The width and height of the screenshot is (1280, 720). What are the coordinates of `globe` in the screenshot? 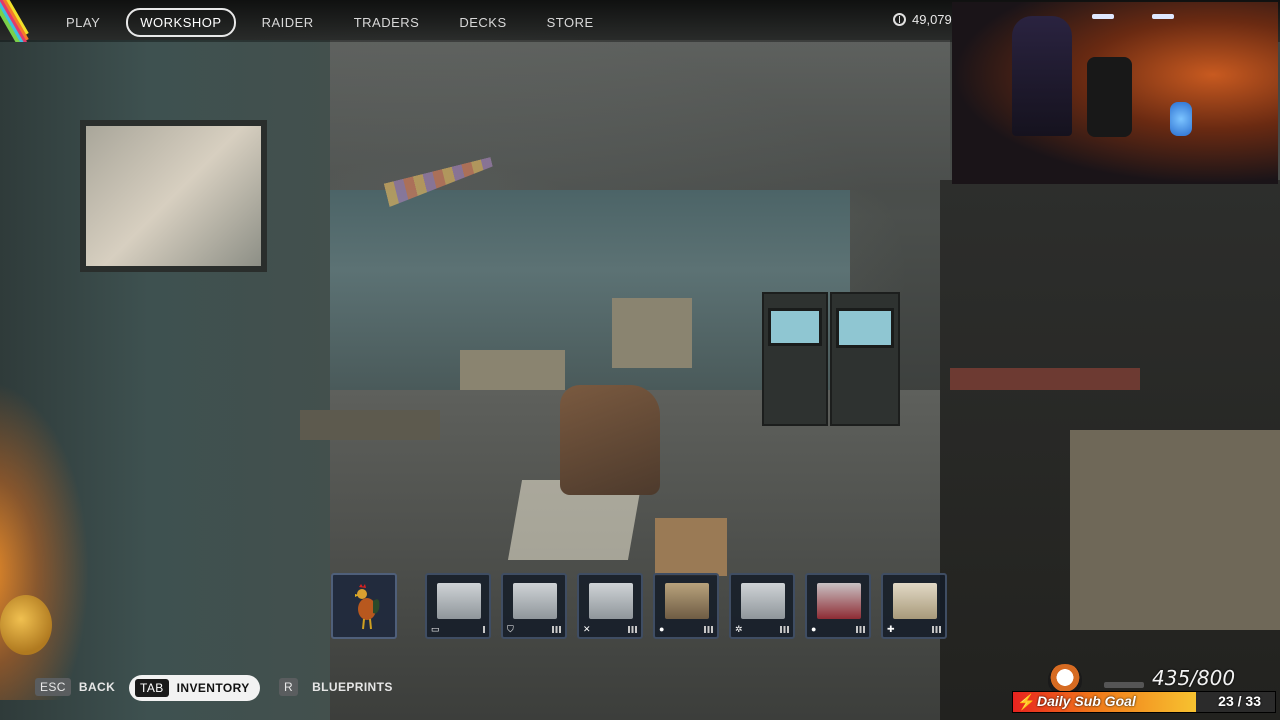 It's located at (26, 625).